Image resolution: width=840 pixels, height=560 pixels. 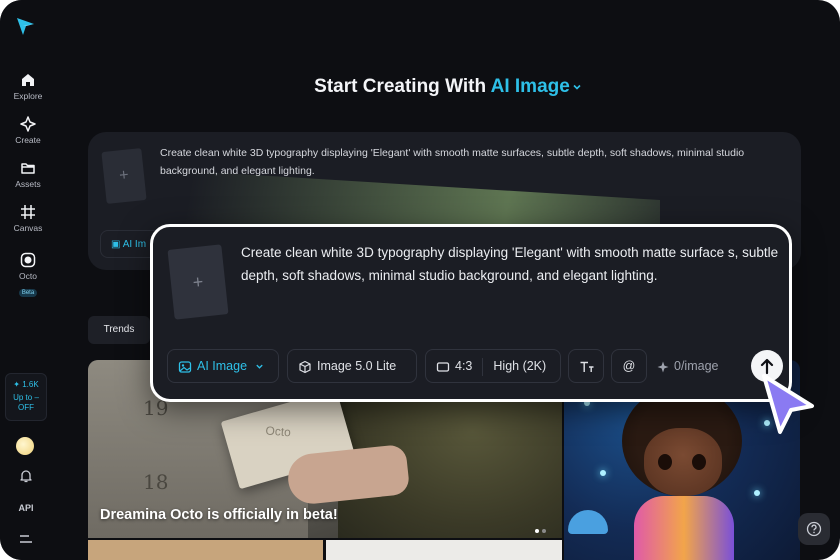 I want to click on page-title: Start Creating With AI Image, so click(x=448, y=87).